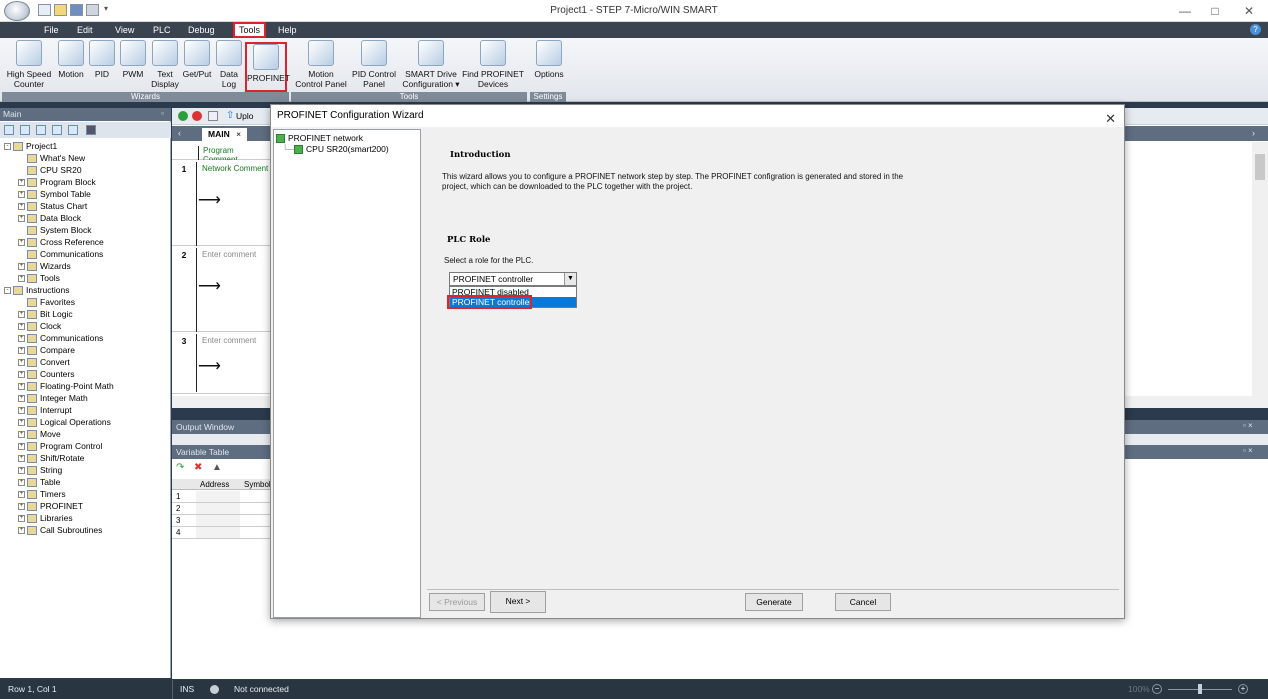  I want to click on tab-main: MAIN ×, so click(225, 134).